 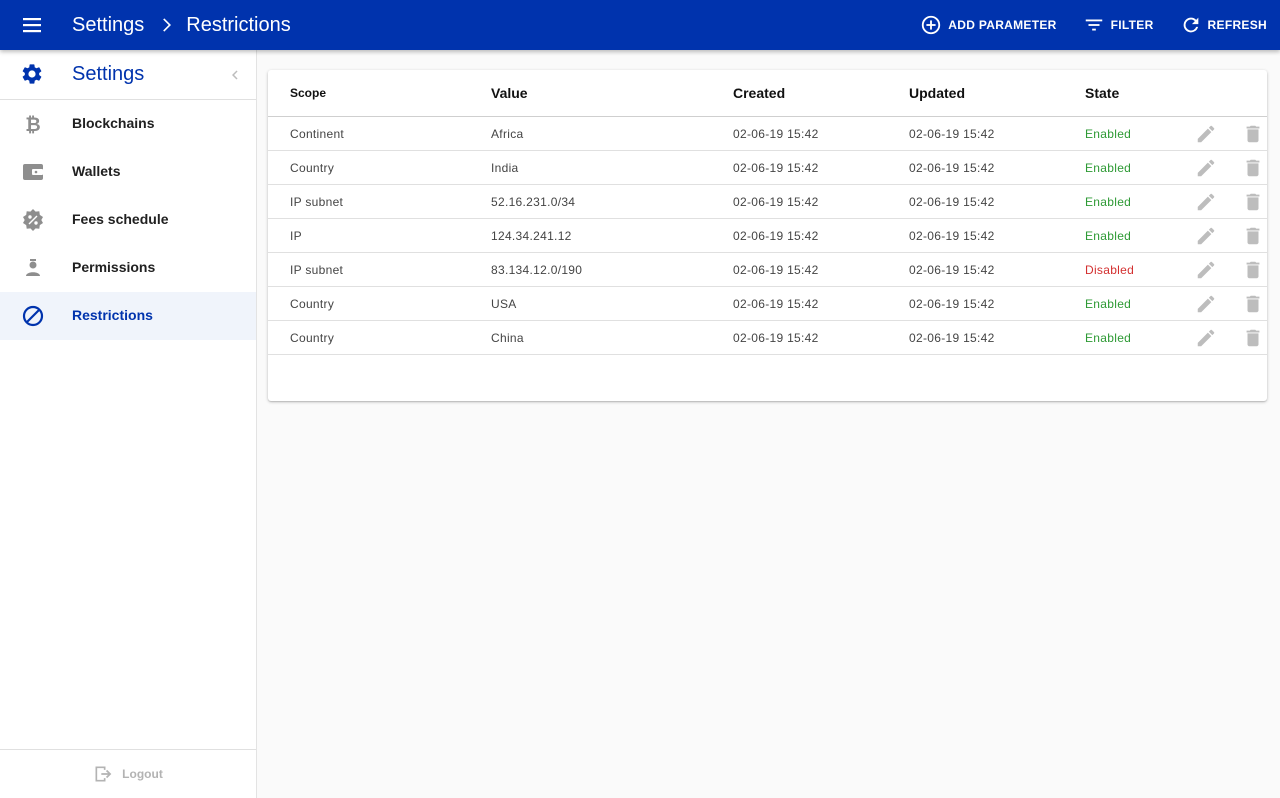 I want to click on gear-icon, so click(x=32, y=74).